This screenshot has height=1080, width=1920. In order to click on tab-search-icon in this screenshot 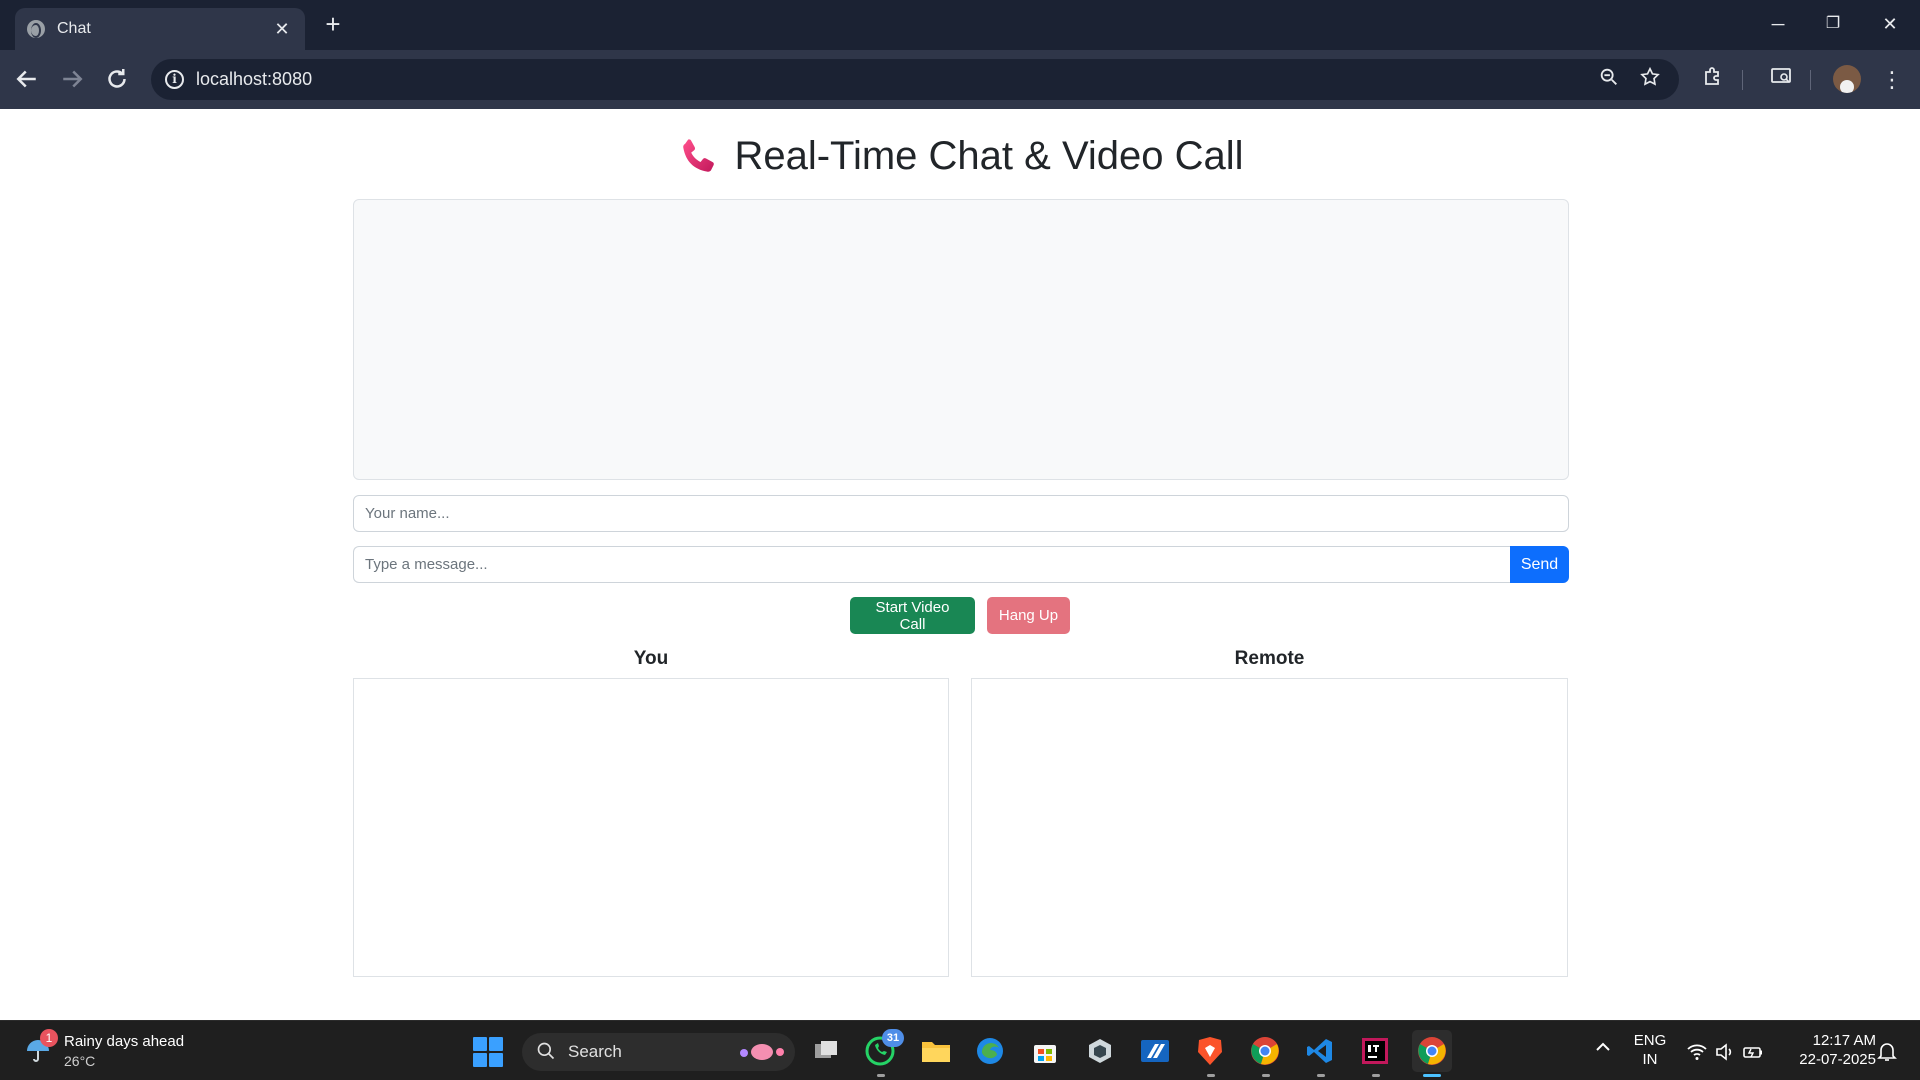, I will do `click(1781, 80)`.